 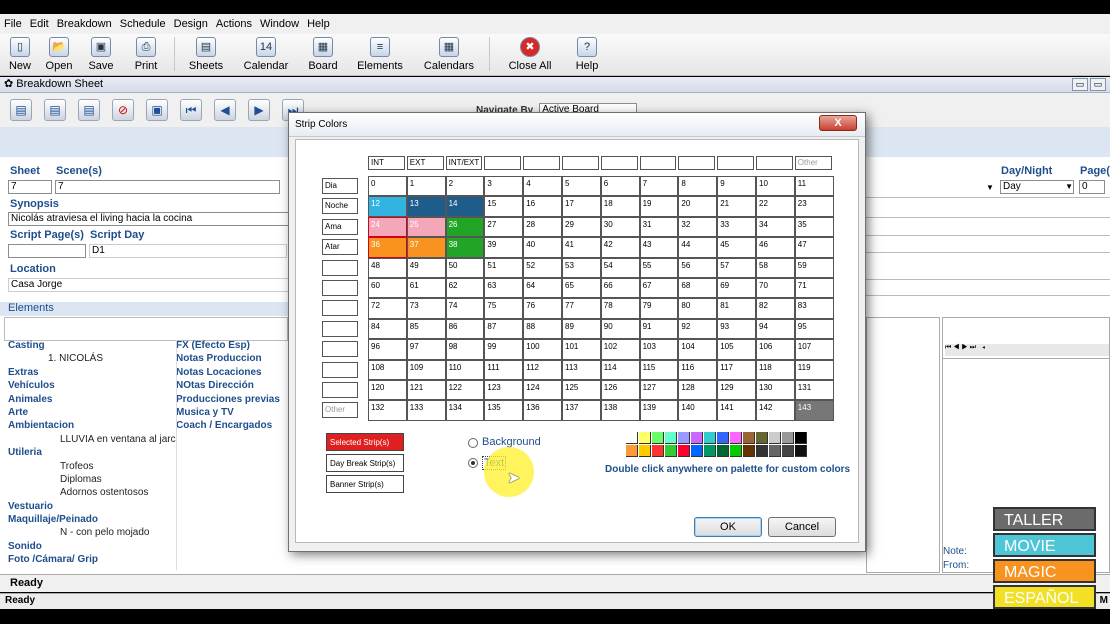 What do you see at coordinates (504, 186) in the screenshot?
I see `color-cell: 3` at bounding box center [504, 186].